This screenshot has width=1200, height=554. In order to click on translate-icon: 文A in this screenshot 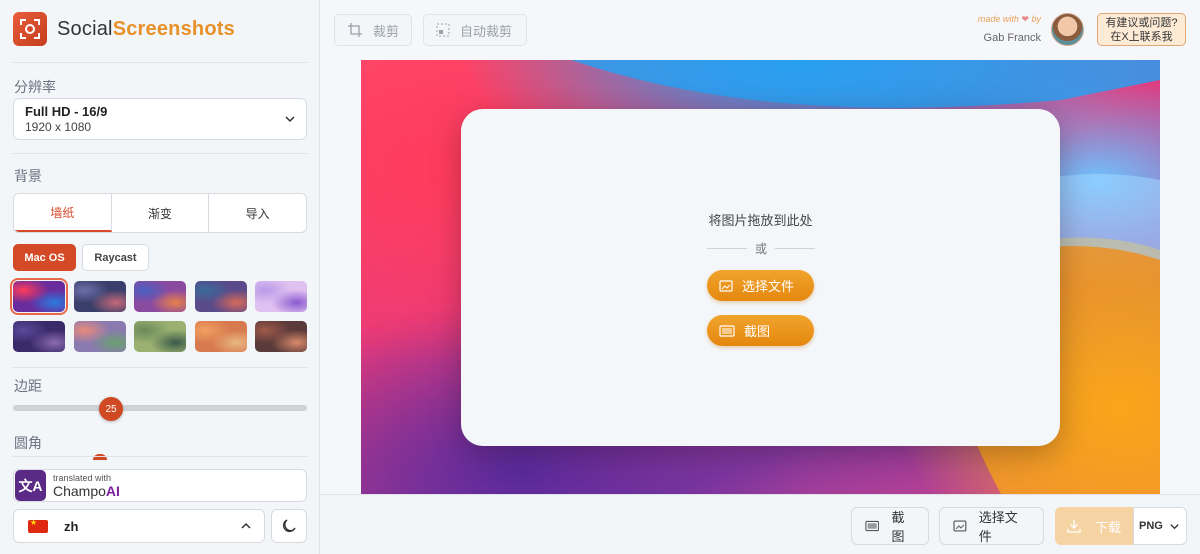, I will do `click(30, 485)`.